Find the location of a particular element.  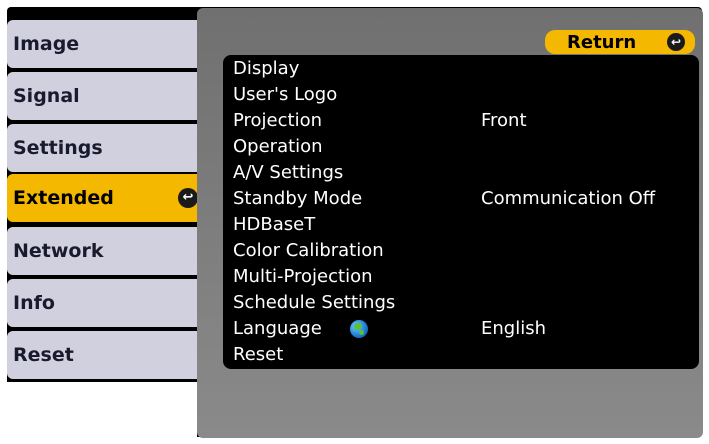

menu-item-label: User's Logo is located at coordinates (285, 94).